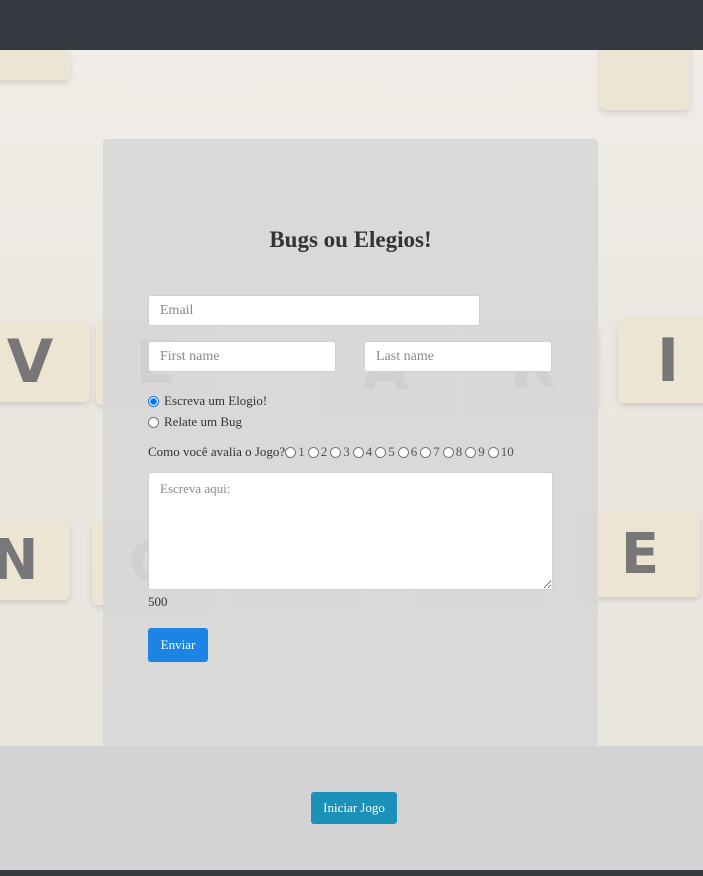 The height and width of the screenshot is (876, 703). Describe the element at coordinates (217, 451) in the screenshot. I see `rating-label: Como você avalia o Jogo?` at that location.